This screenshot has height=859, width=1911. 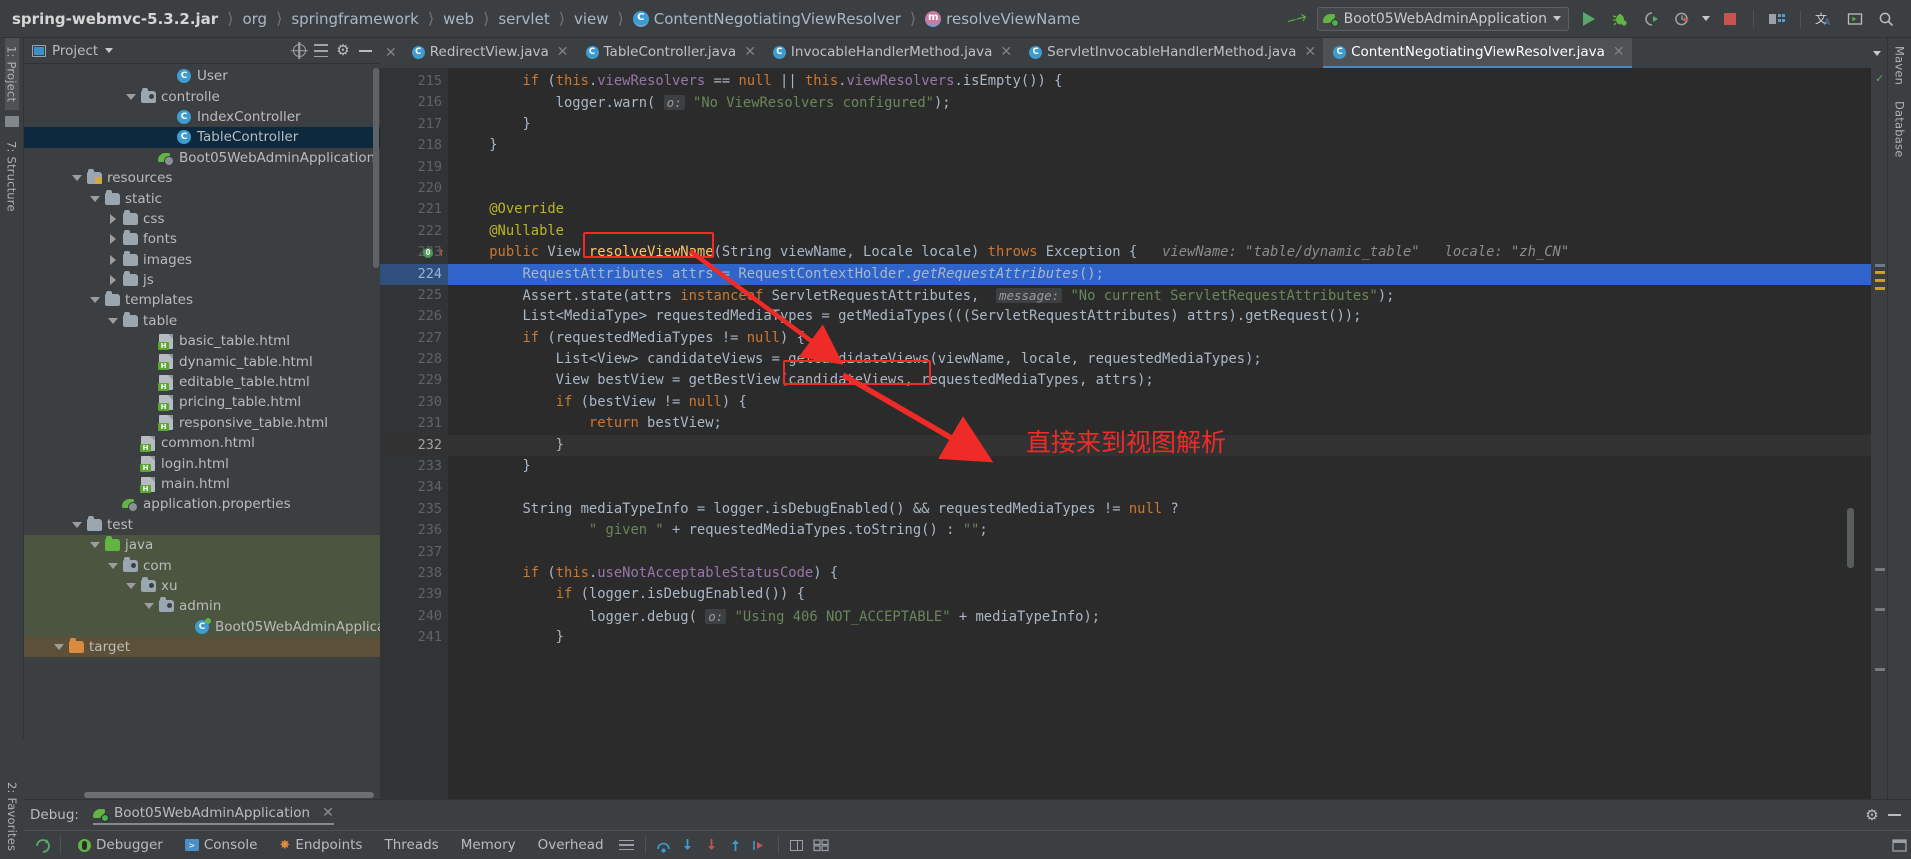 I want to click on tree-node-admin: admin, so click(x=202, y=606).